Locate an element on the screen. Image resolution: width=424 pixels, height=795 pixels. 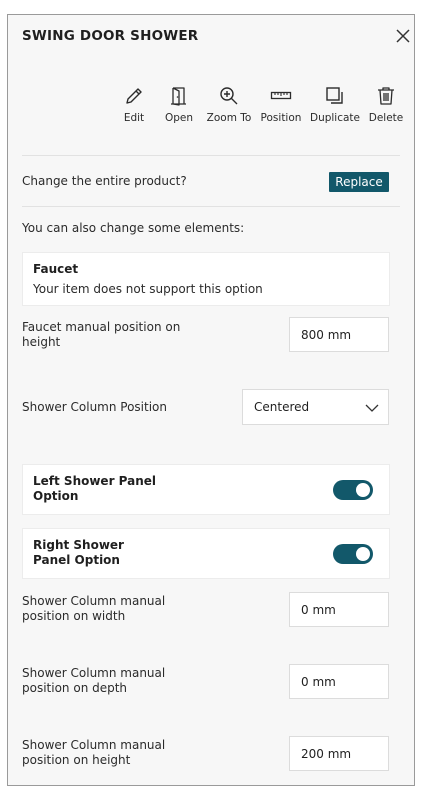
door-icon is located at coordinates (178, 96).